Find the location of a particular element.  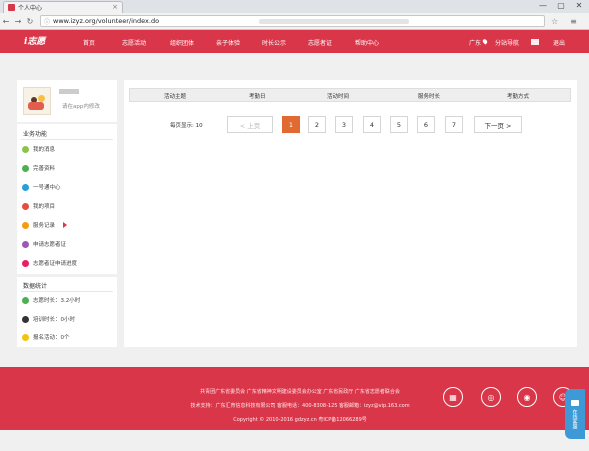

window-controls: — ▢ ✕ is located at coordinates (561, 5).